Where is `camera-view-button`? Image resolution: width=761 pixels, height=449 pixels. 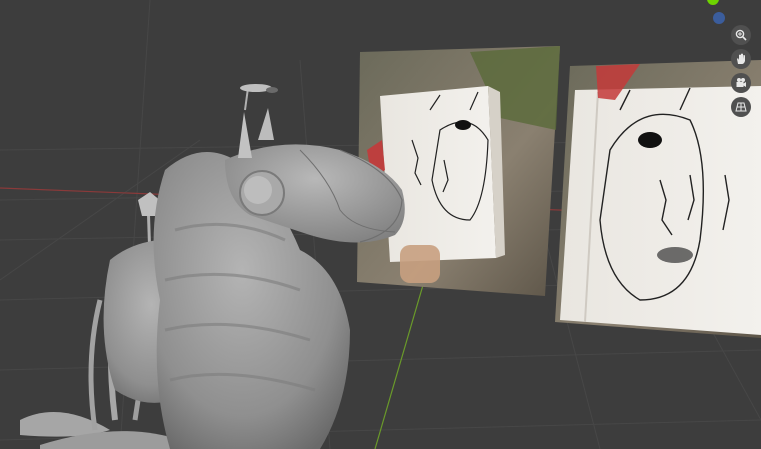
camera-view-button is located at coordinates (741, 83).